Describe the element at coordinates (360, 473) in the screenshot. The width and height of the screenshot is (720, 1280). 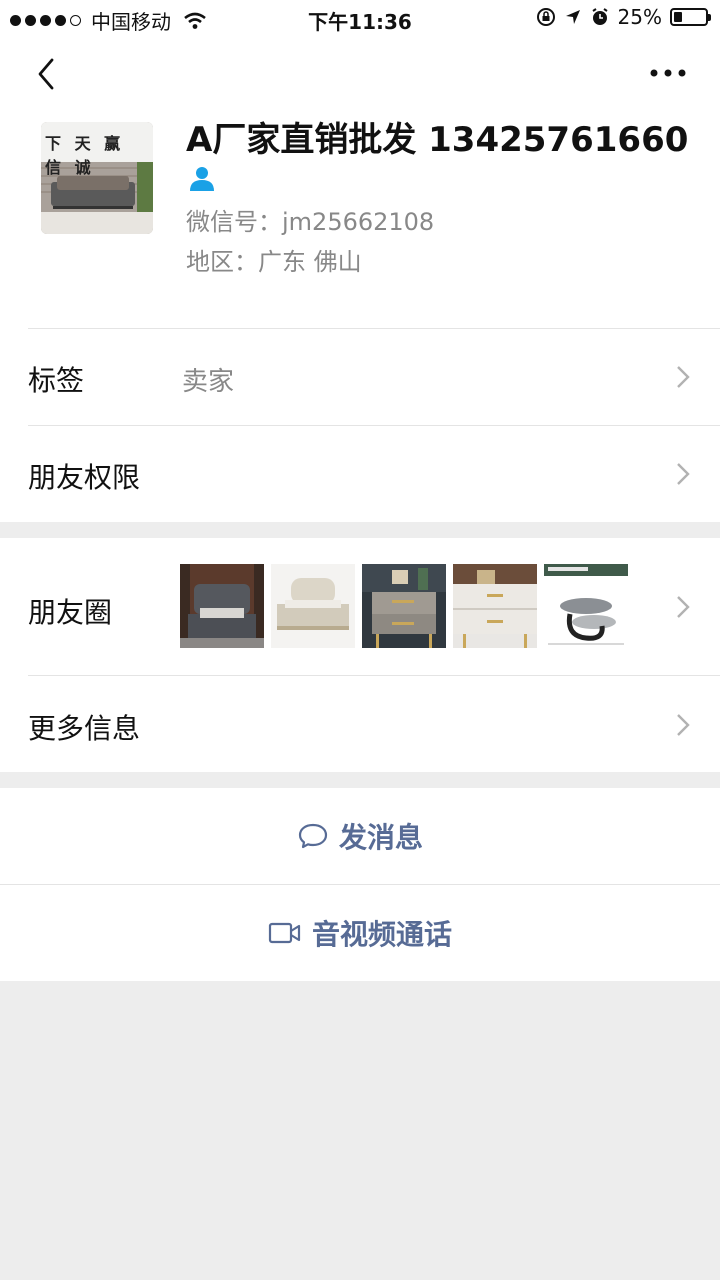
I see `friend-permissions-row: 朋友权限` at that location.